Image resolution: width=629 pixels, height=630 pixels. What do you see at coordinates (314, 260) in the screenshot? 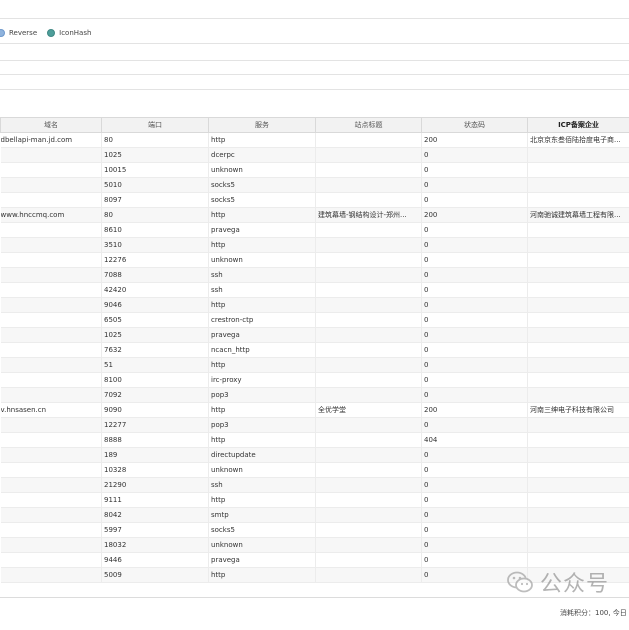
I see `table-row: 12276 unknown 0` at bounding box center [314, 260].